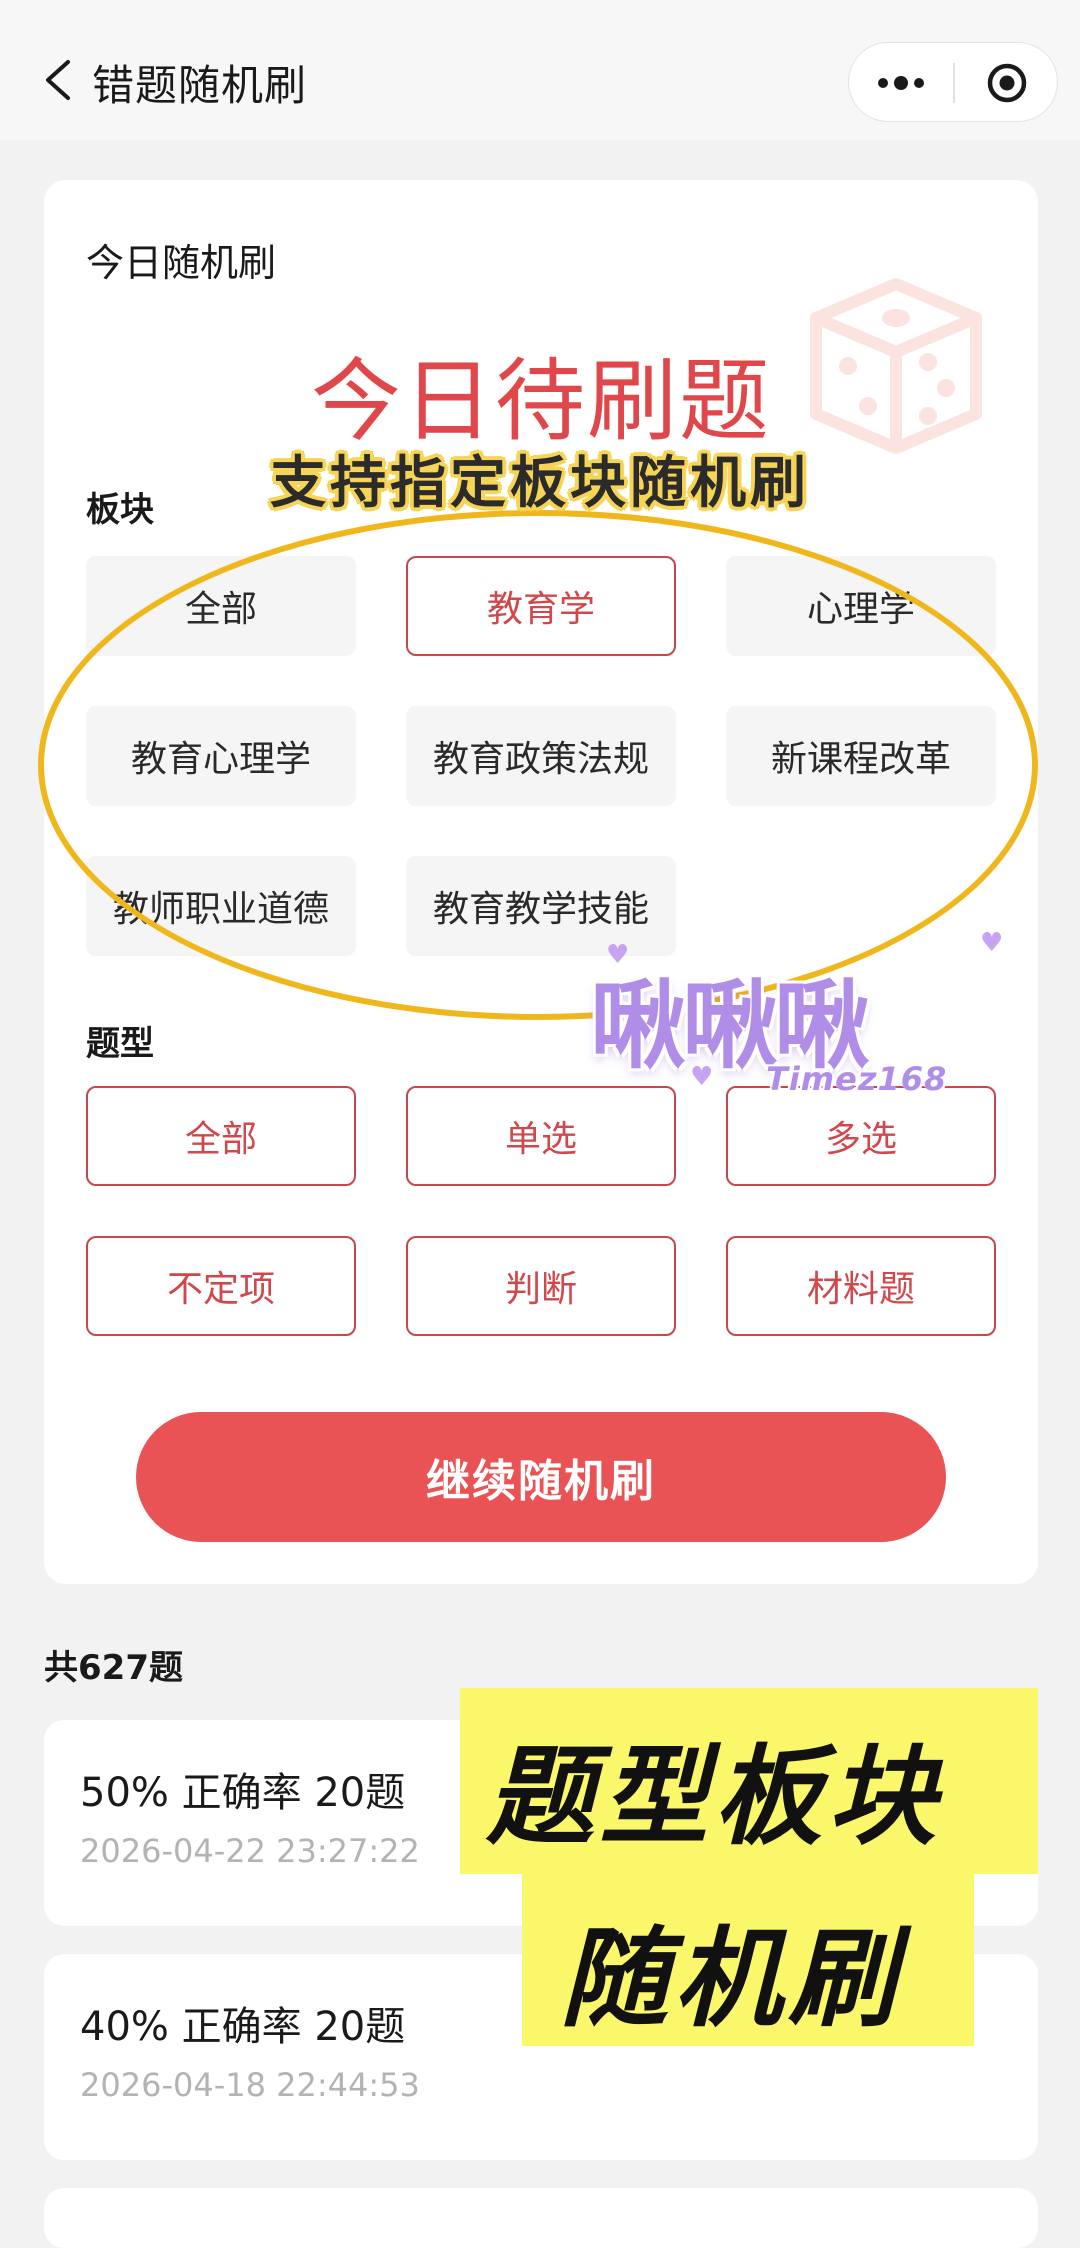 The image size is (1080, 2248). Describe the element at coordinates (221, 1286) in the screenshot. I see `type-chip-indefinite: 不定项` at that location.